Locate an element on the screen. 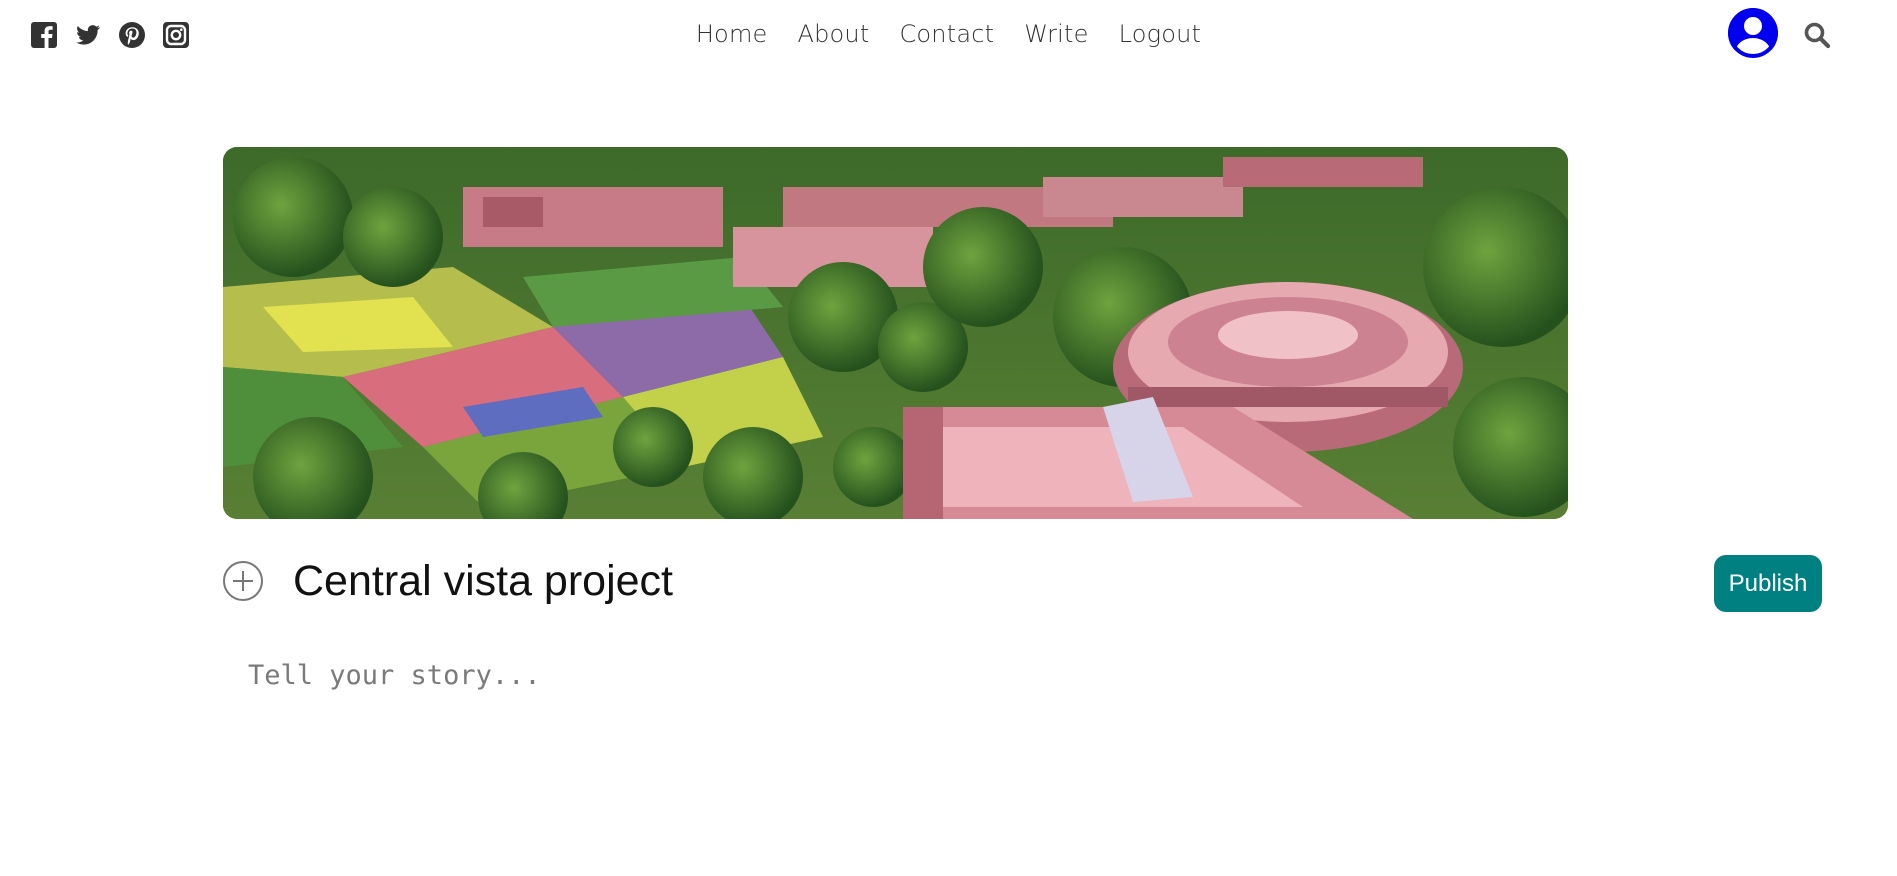  post-title-input is located at coordinates (843, 581).